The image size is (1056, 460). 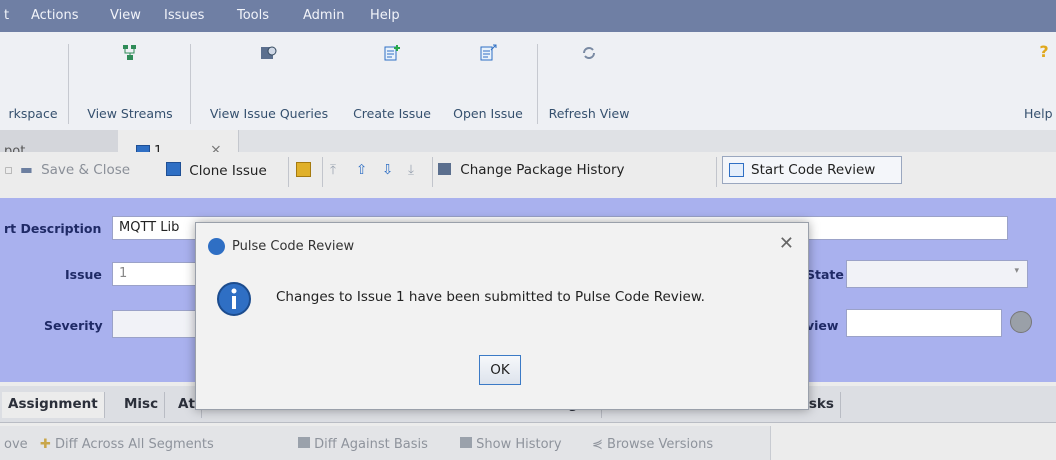 I want to click on review-label: view, so click(x=822, y=325).